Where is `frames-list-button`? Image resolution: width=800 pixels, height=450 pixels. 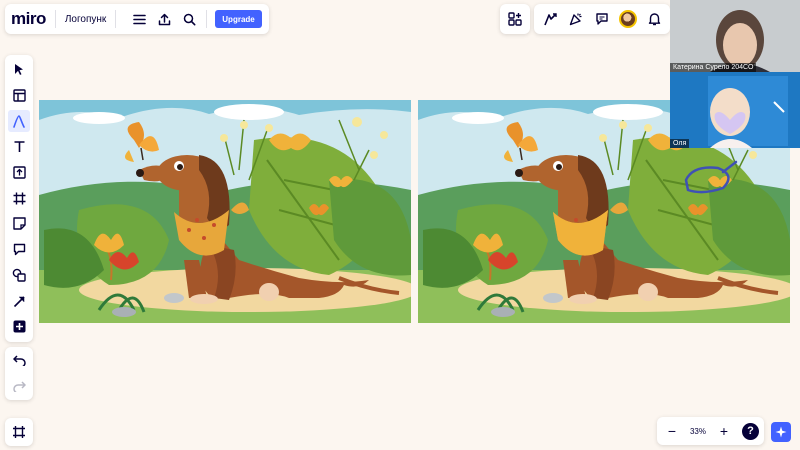 frames-list-button is located at coordinates (19, 432).